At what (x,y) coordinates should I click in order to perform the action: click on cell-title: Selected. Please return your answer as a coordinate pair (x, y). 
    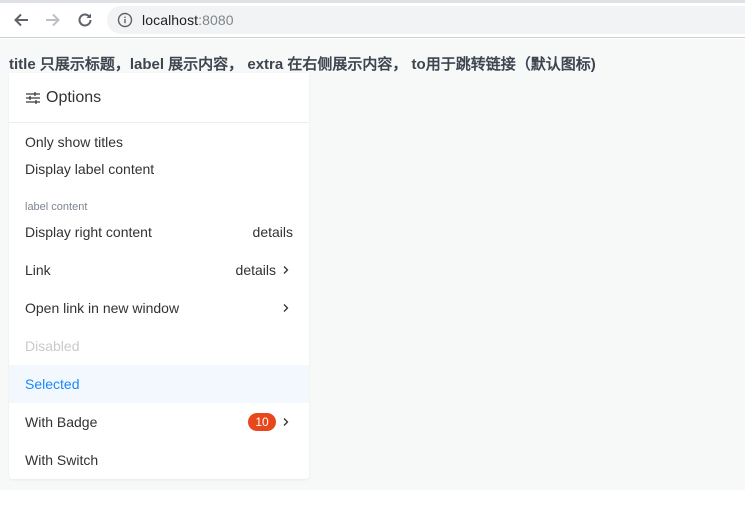
    Looking at the image, I should click on (52, 384).